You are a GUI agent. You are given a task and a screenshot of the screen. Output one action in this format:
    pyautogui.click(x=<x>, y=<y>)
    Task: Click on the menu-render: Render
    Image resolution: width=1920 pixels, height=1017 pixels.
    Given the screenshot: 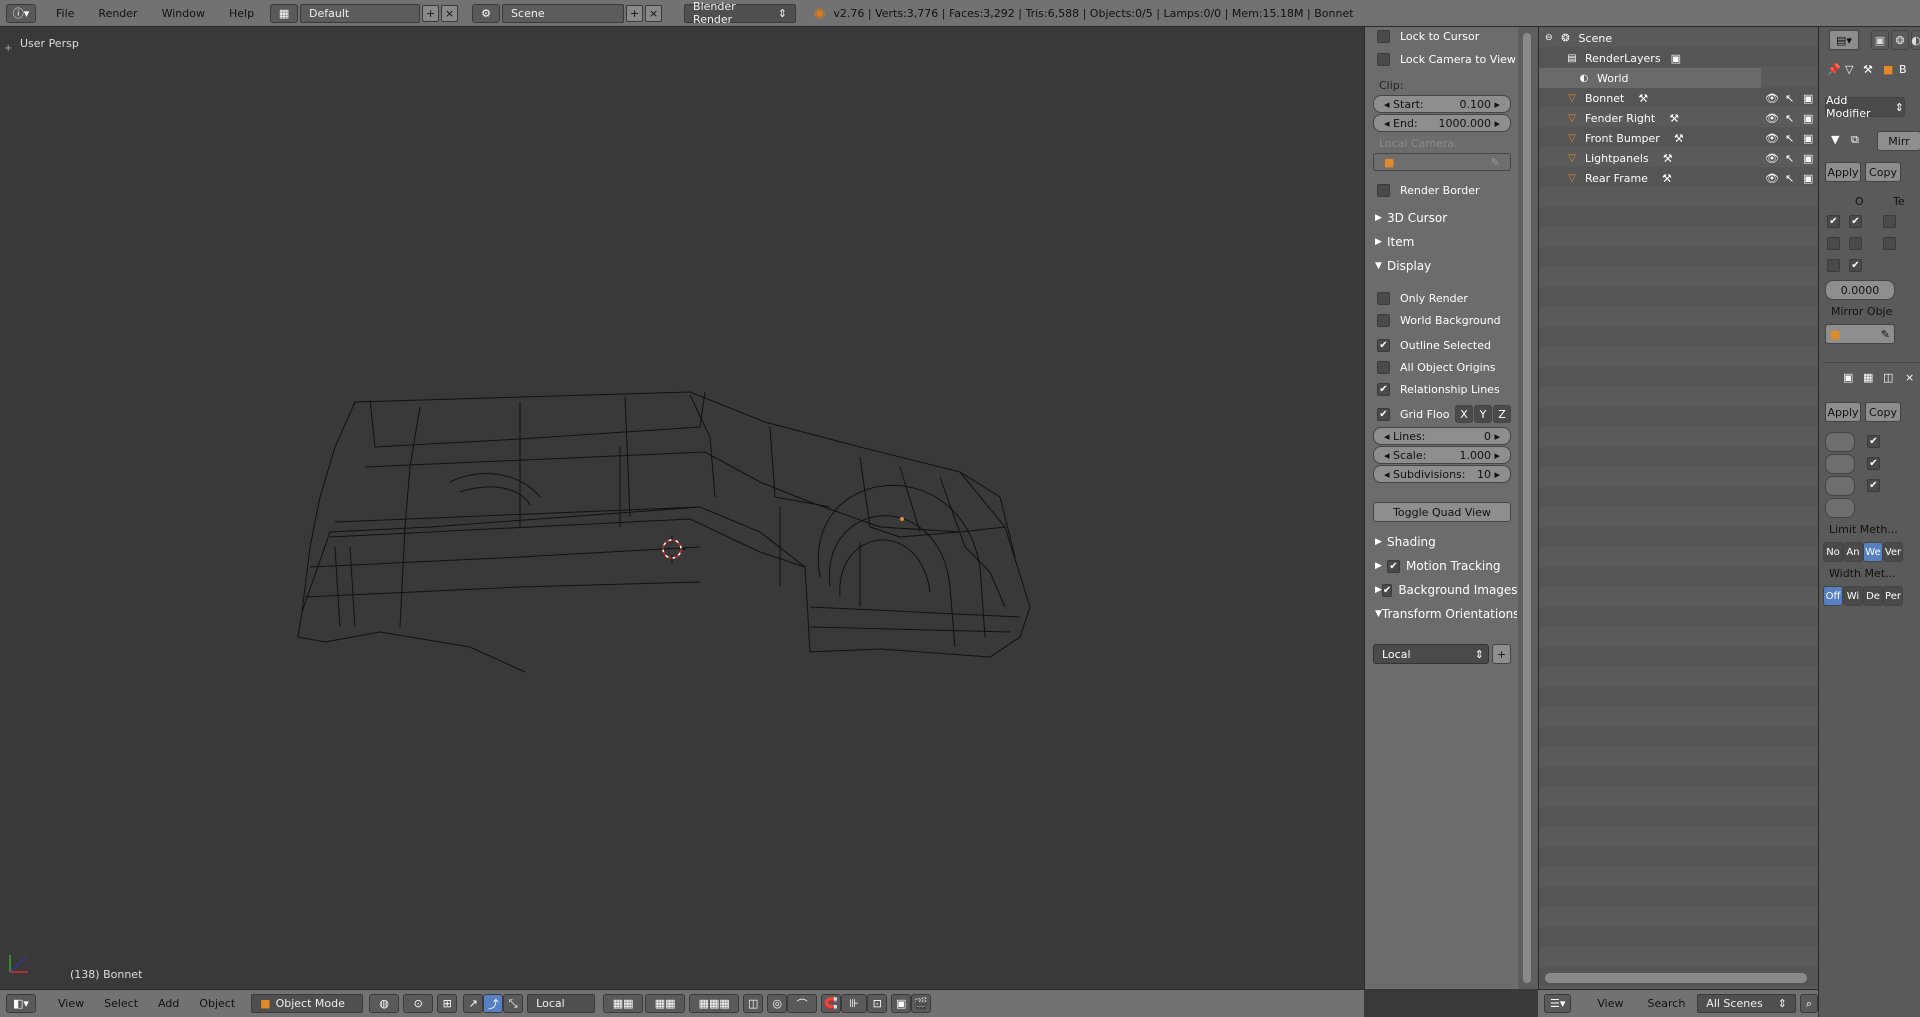 What is the action you would take?
    pyautogui.click(x=117, y=13)
    